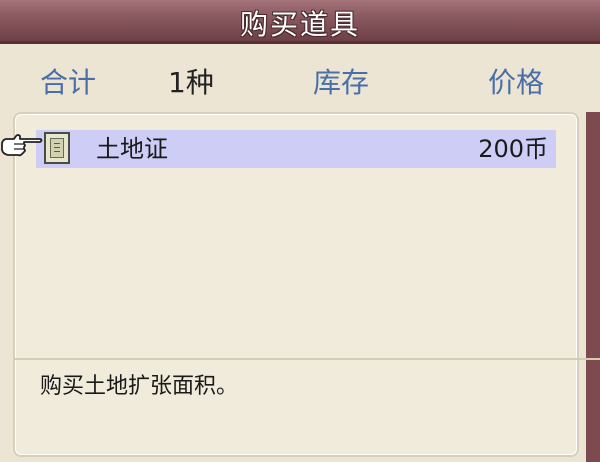 The image size is (600, 462). I want to click on total-value: 1种, so click(191, 82).